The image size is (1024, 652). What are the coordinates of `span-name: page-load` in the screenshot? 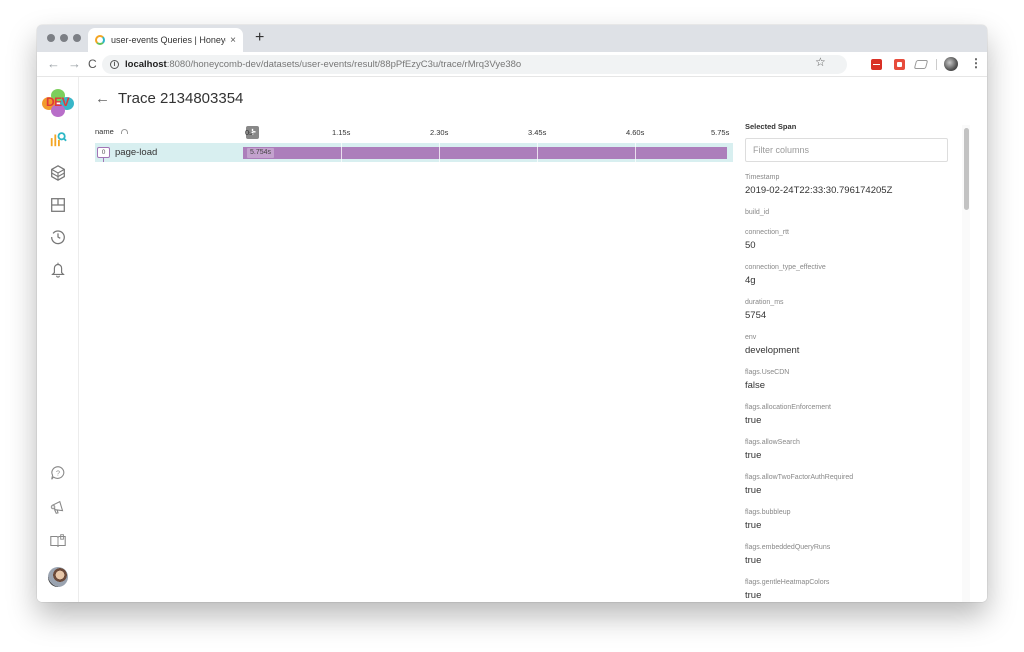 It's located at (136, 152).